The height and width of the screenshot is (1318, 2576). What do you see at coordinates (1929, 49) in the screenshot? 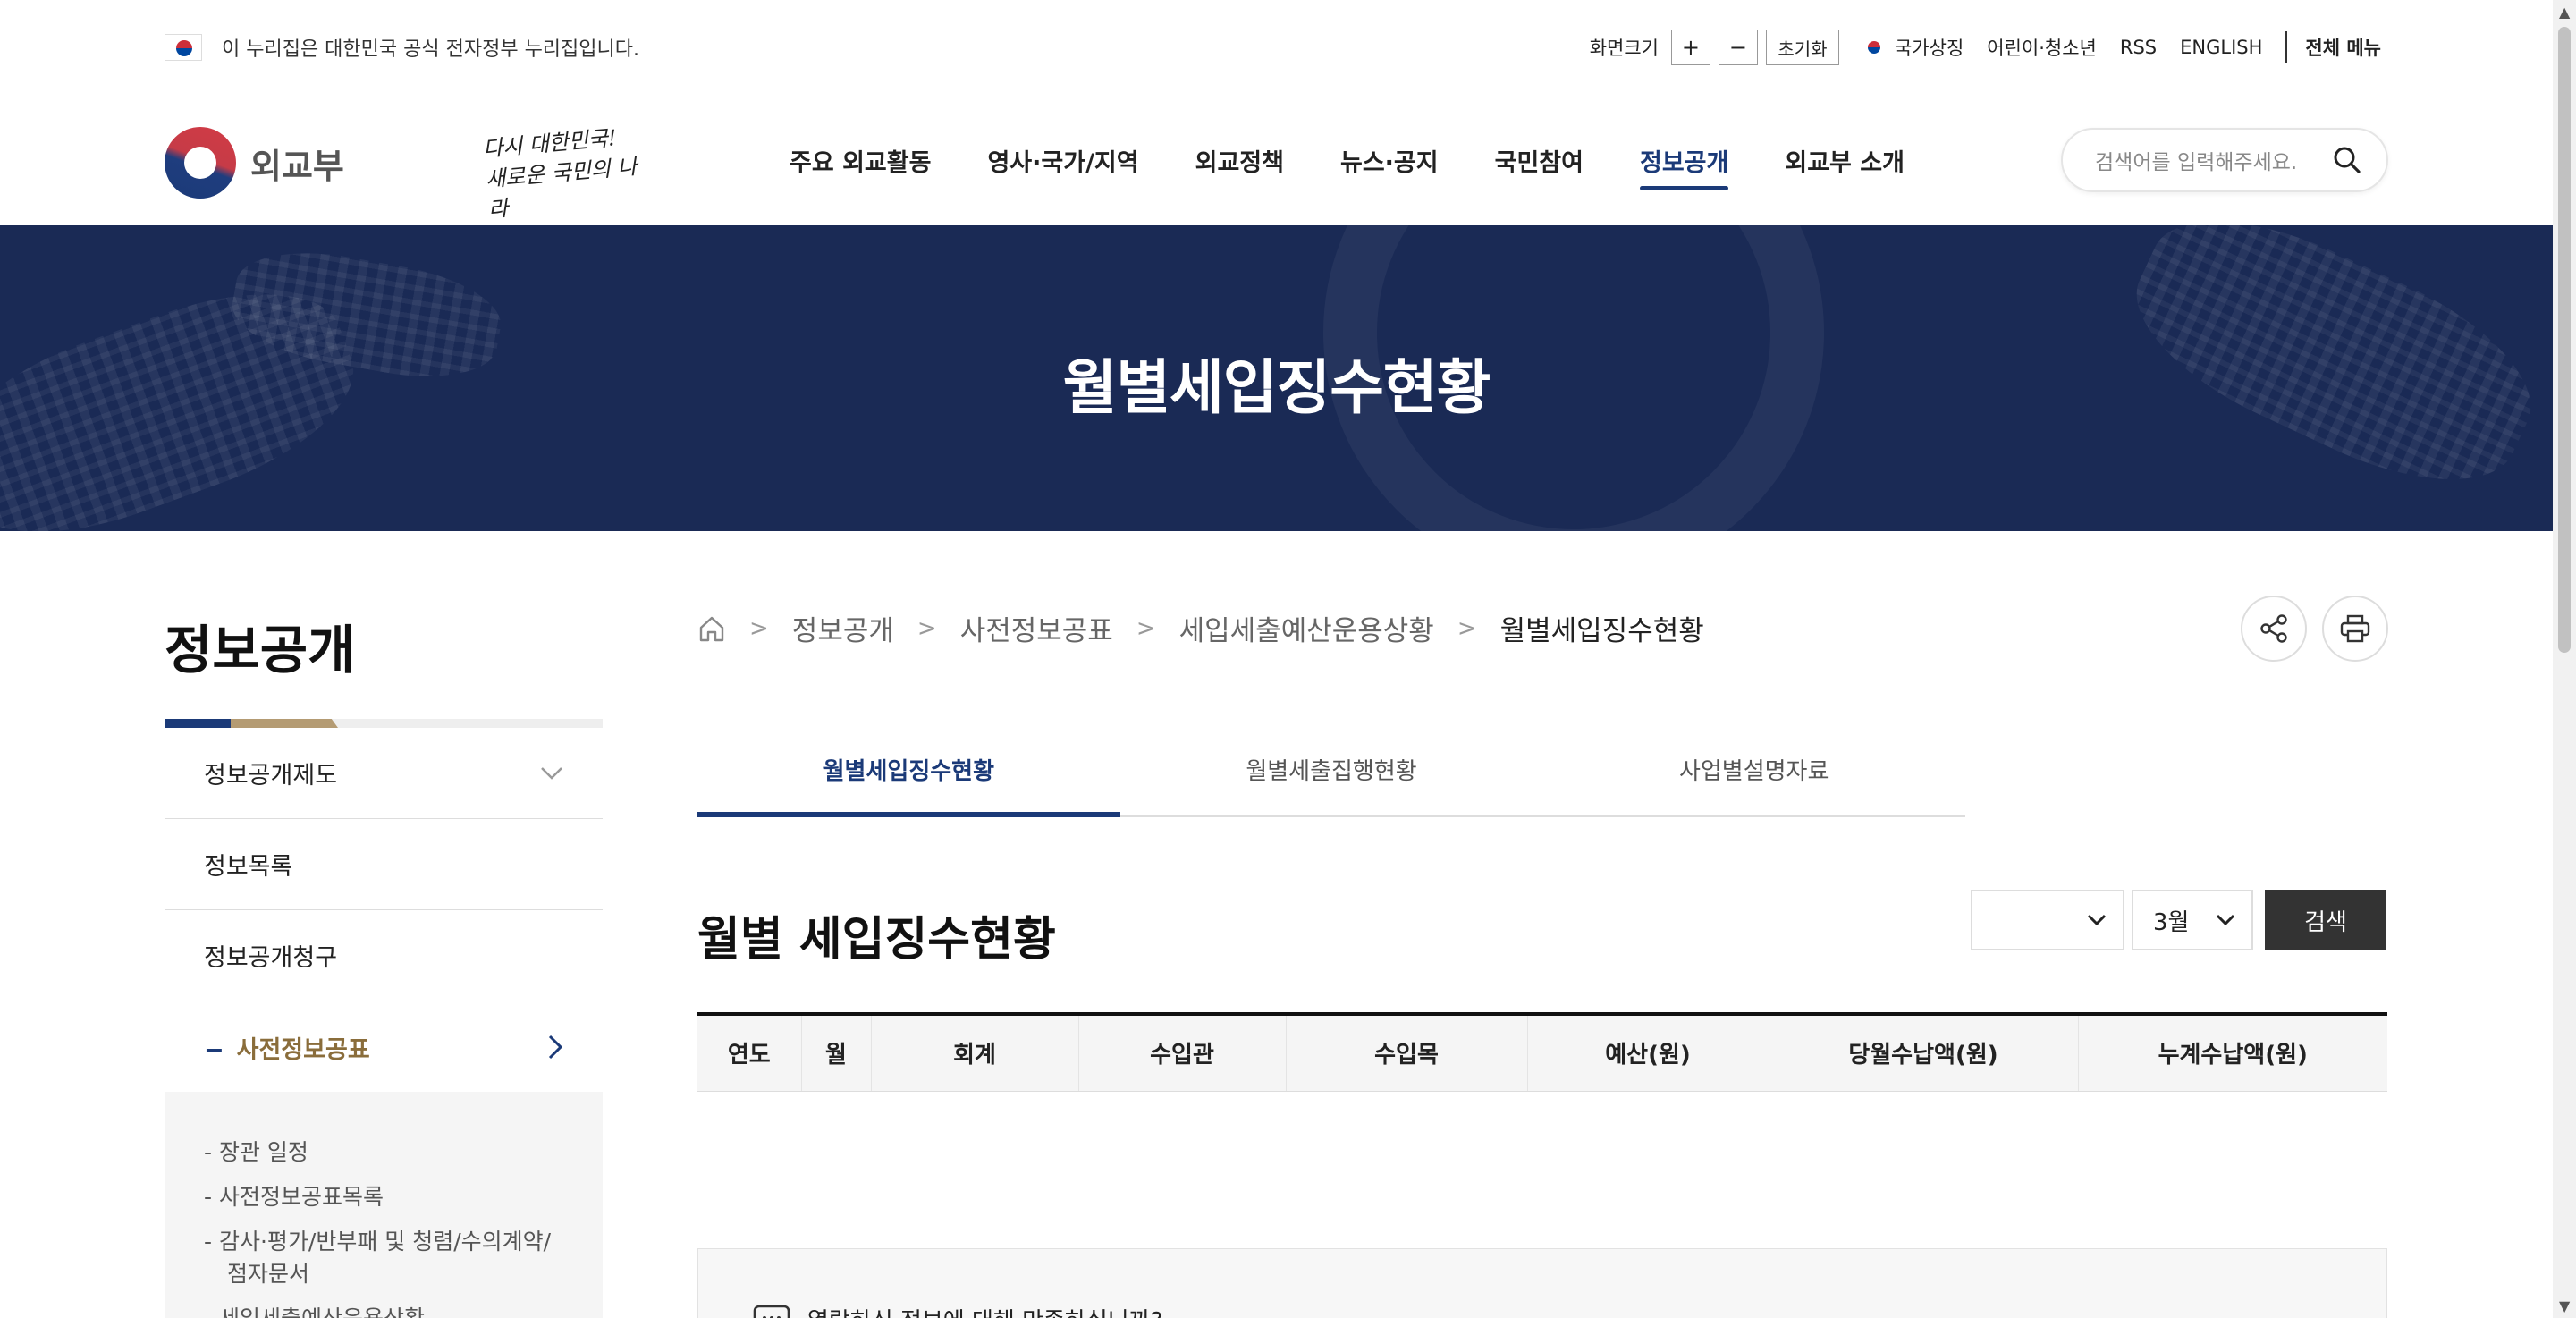
I see `national-symbol-label: 국가상징` at bounding box center [1929, 49].